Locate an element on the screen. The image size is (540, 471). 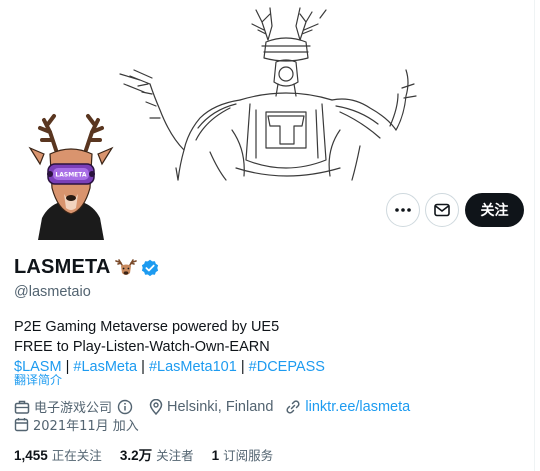
profile-avatar: LASMETA is located at coordinates (71, 175).